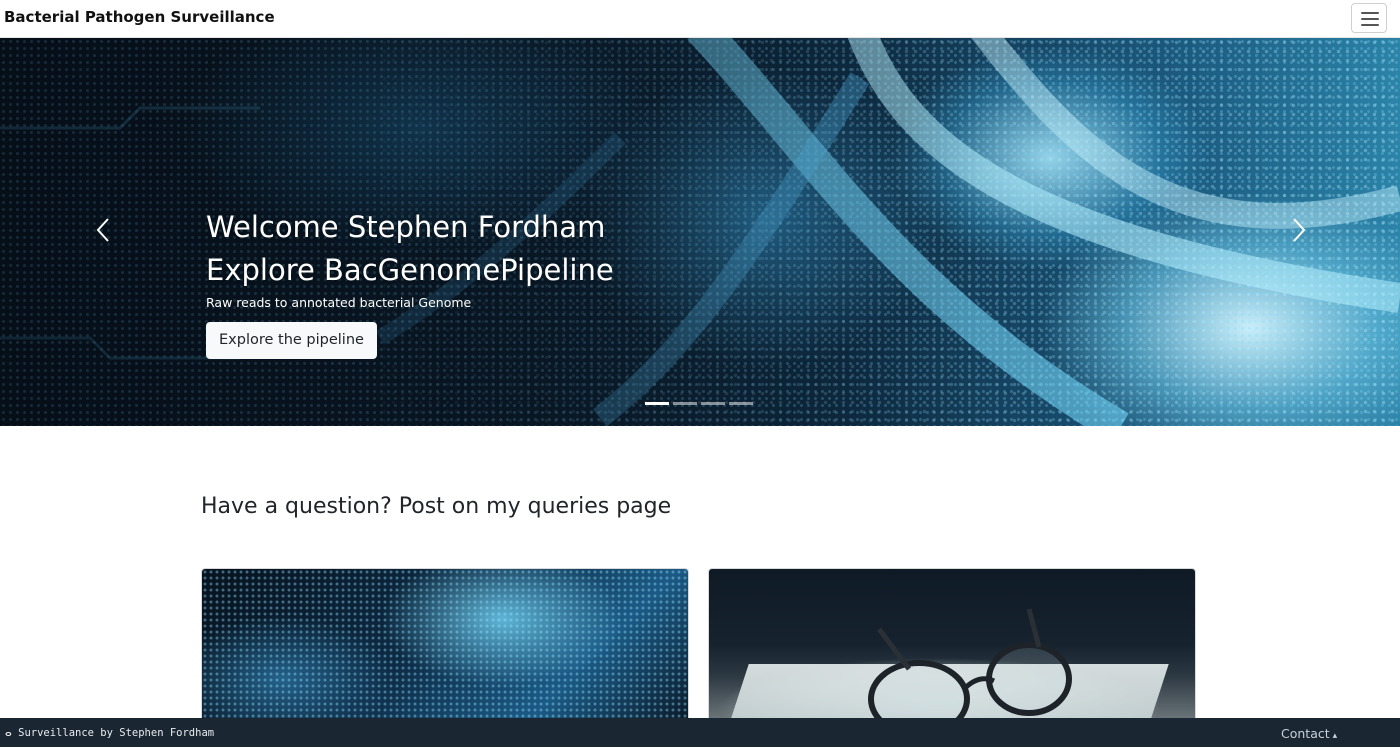 This screenshot has width=1400, height=747. I want to click on card-dna, so click(445, 644).